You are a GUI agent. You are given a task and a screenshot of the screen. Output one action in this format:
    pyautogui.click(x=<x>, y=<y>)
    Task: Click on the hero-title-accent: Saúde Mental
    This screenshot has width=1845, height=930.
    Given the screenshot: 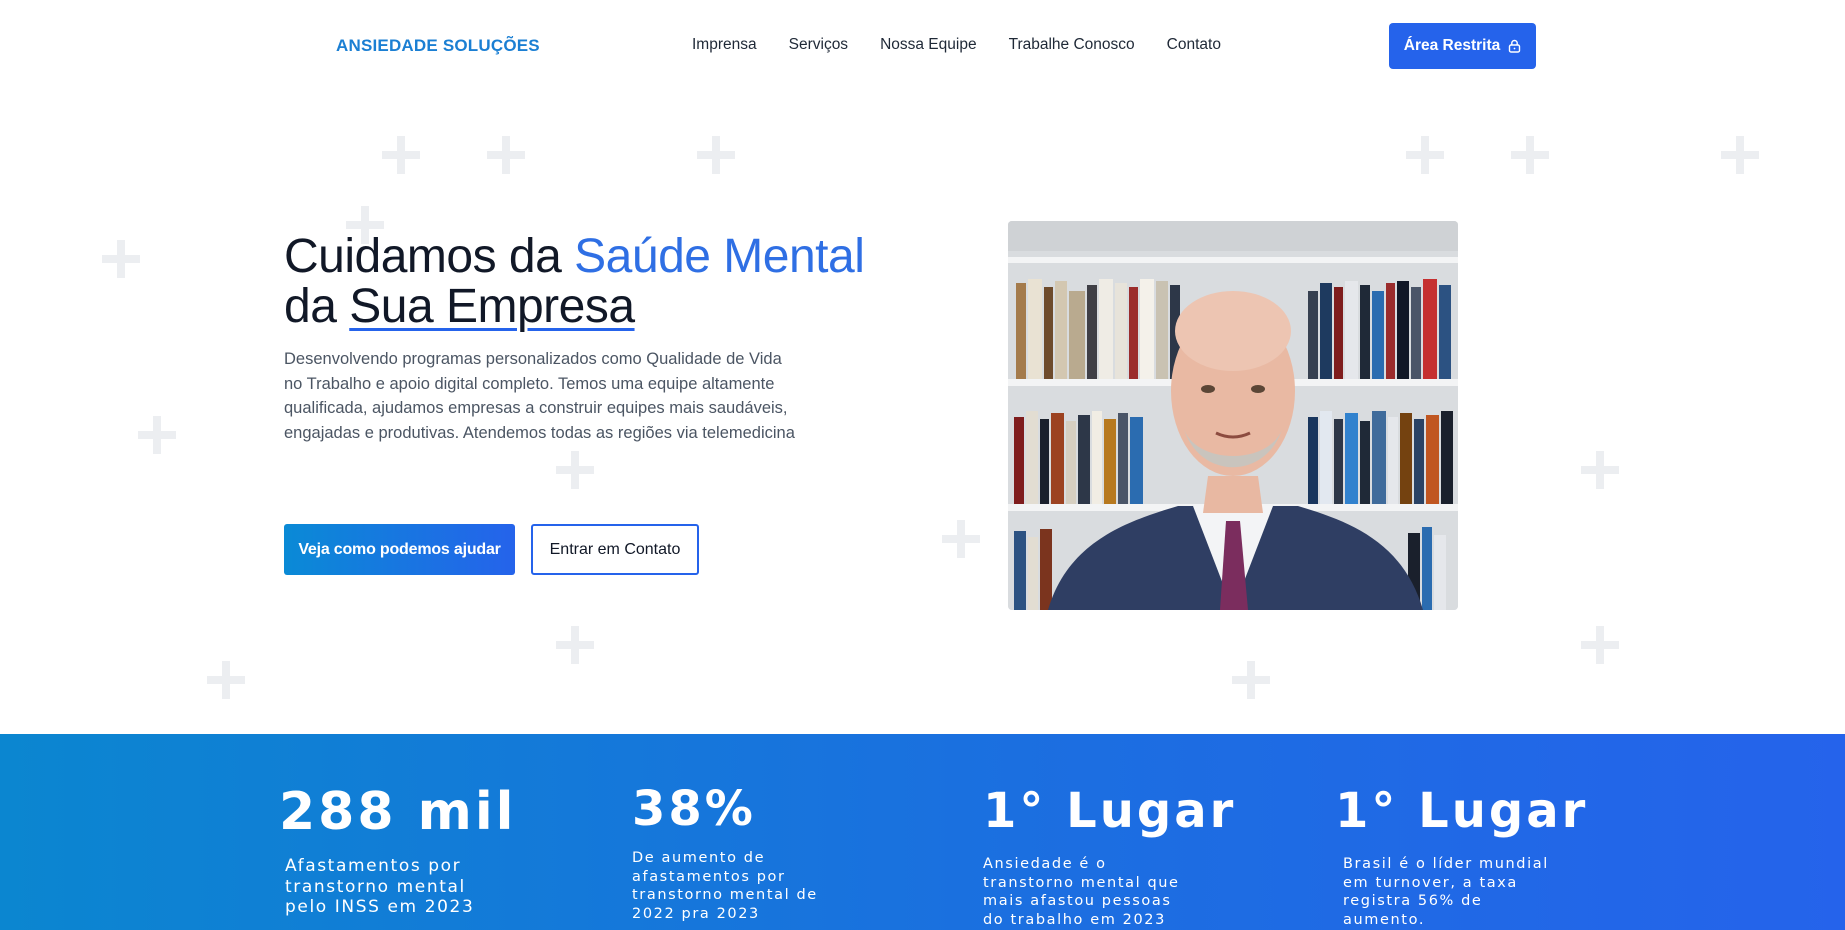 What is the action you would take?
    pyautogui.click(x=719, y=256)
    